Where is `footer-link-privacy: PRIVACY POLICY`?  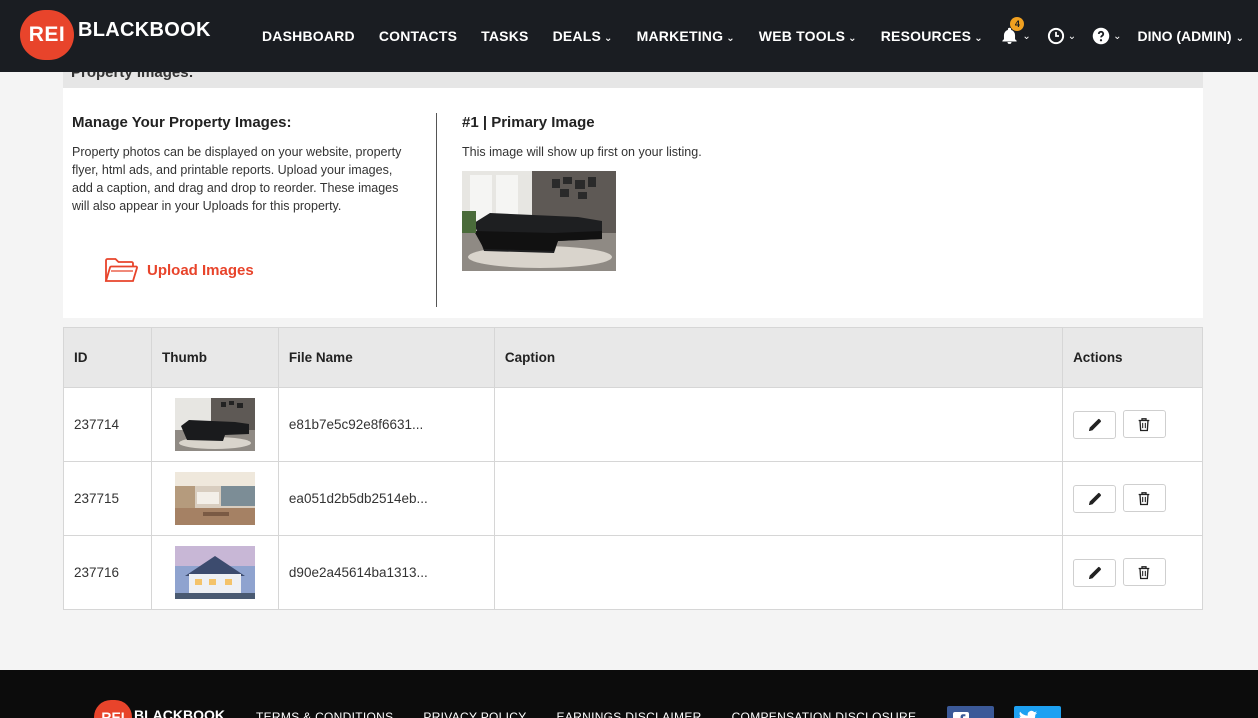
footer-link-privacy: PRIVACY POLICY is located at coordinates (474, 714).